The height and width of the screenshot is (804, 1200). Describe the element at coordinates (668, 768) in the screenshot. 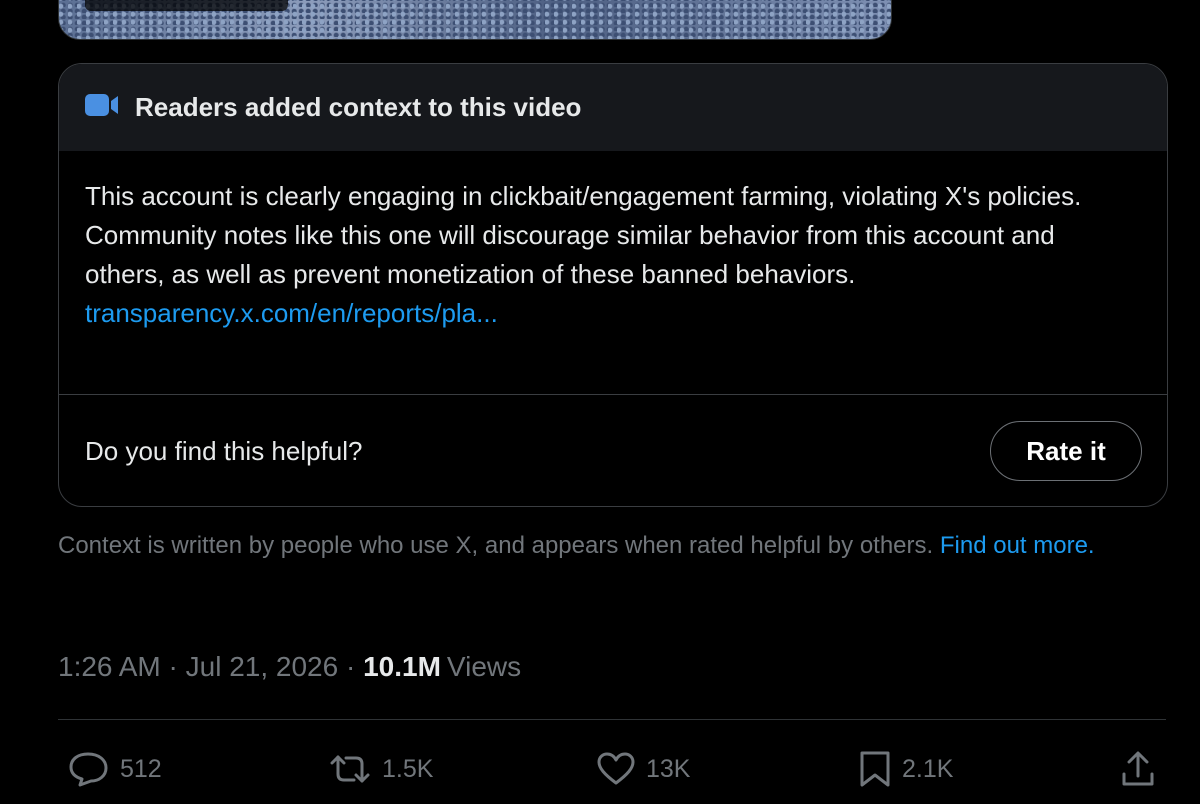

I see `like-count: 13K` at that location.